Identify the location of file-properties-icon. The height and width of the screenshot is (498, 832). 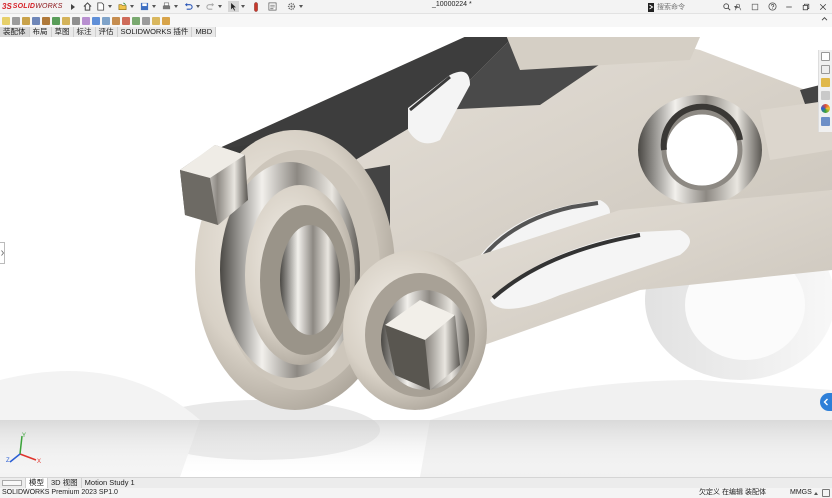
(273, 7).